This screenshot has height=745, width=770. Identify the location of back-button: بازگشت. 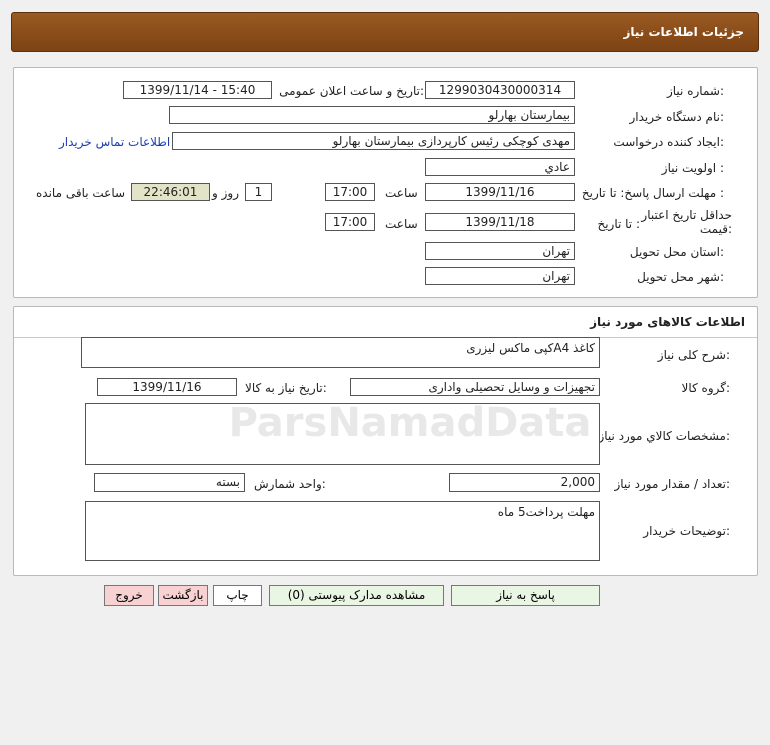
(183, 595).